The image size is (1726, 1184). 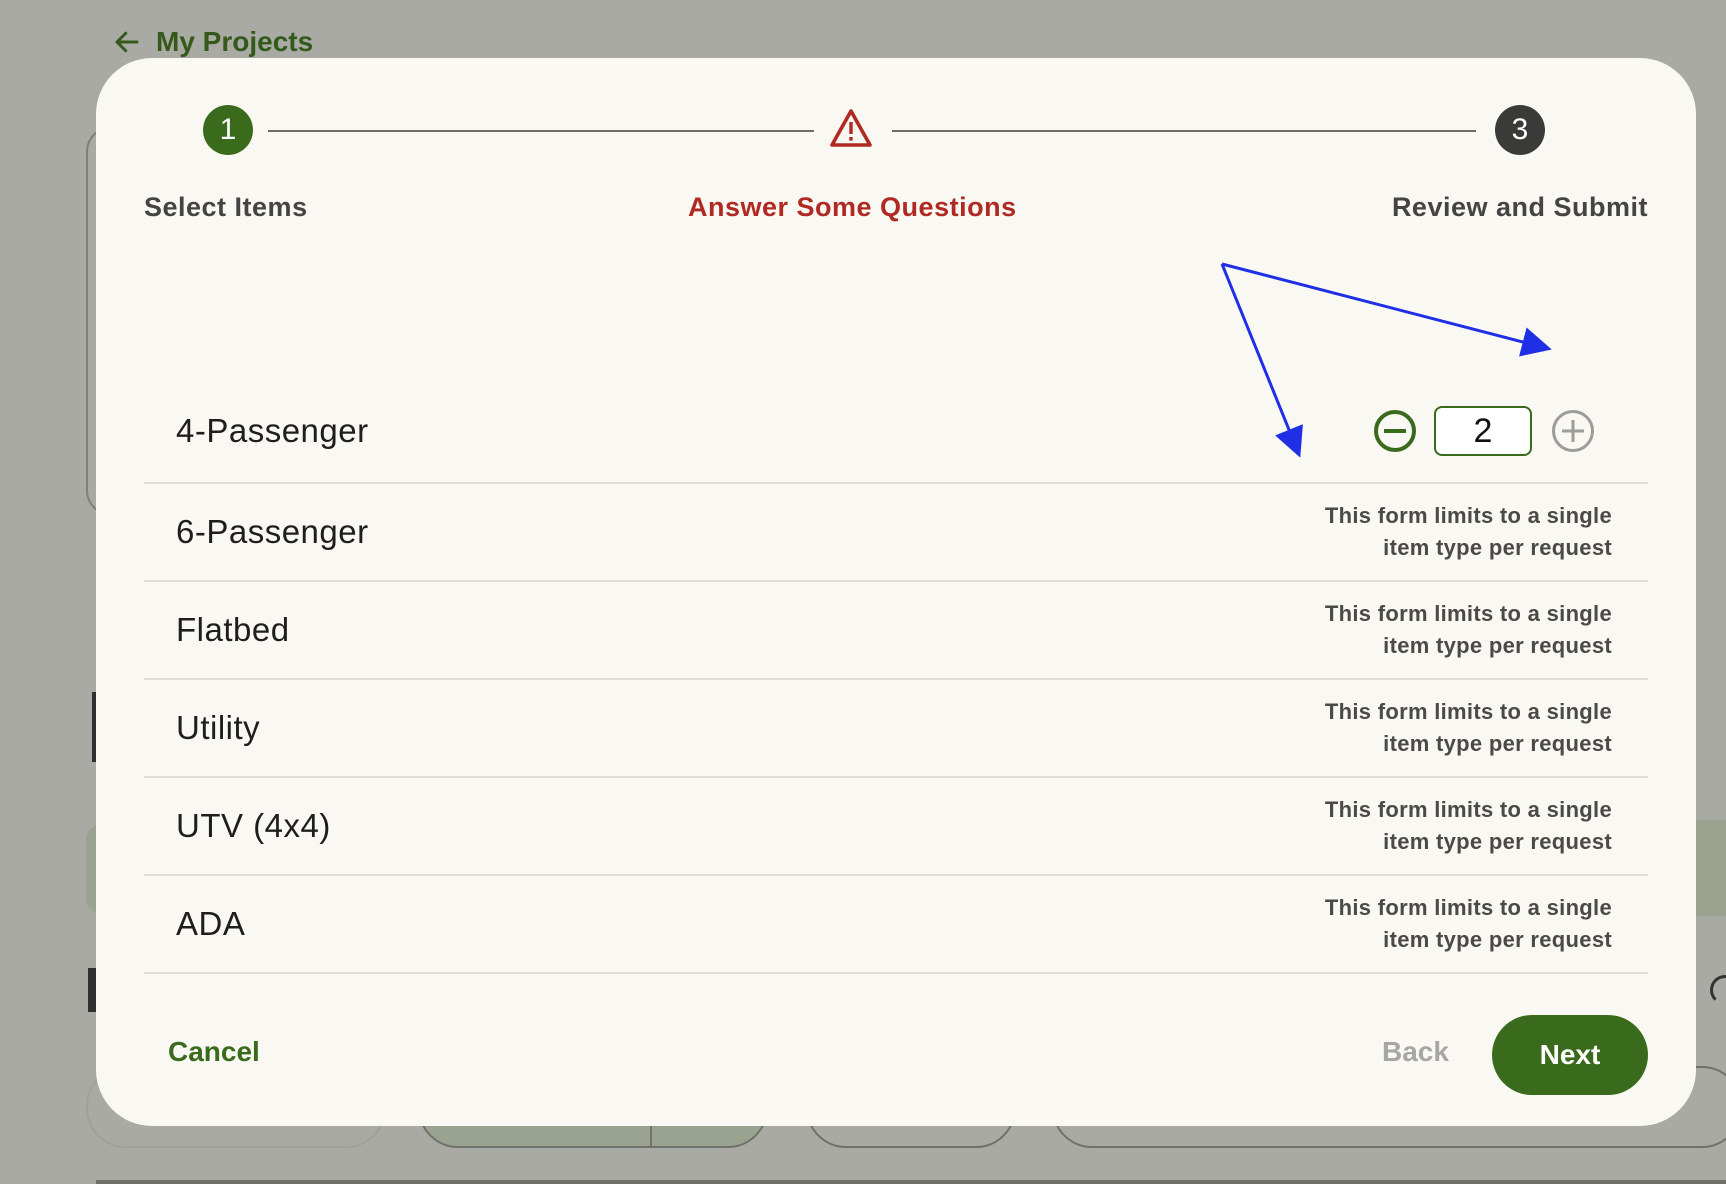 What do you see at coordinates (228, 130) in the screenshot?
I see `step-1-indicator: 1` at bounding box center [228, 130].